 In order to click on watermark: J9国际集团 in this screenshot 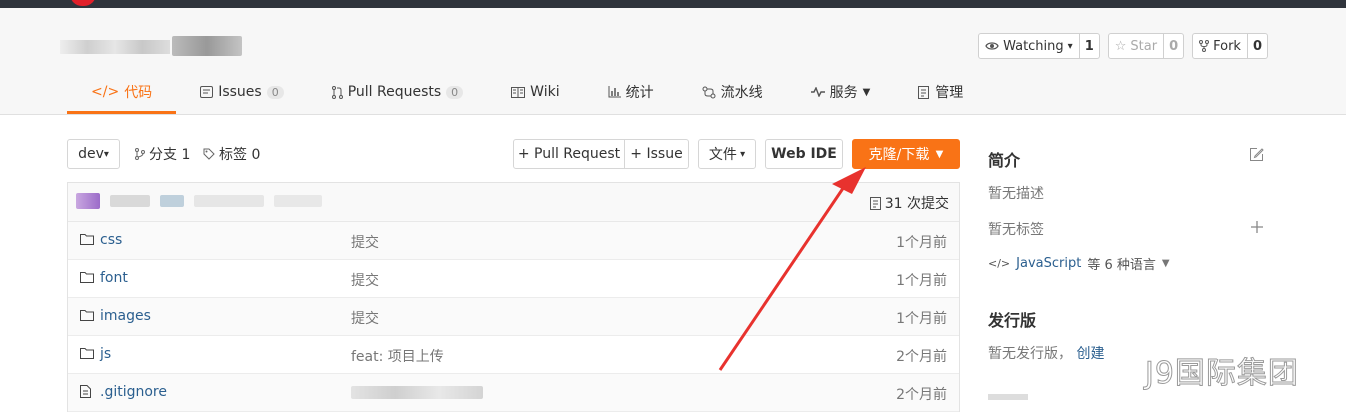, I will do `click(1222, 374)`.